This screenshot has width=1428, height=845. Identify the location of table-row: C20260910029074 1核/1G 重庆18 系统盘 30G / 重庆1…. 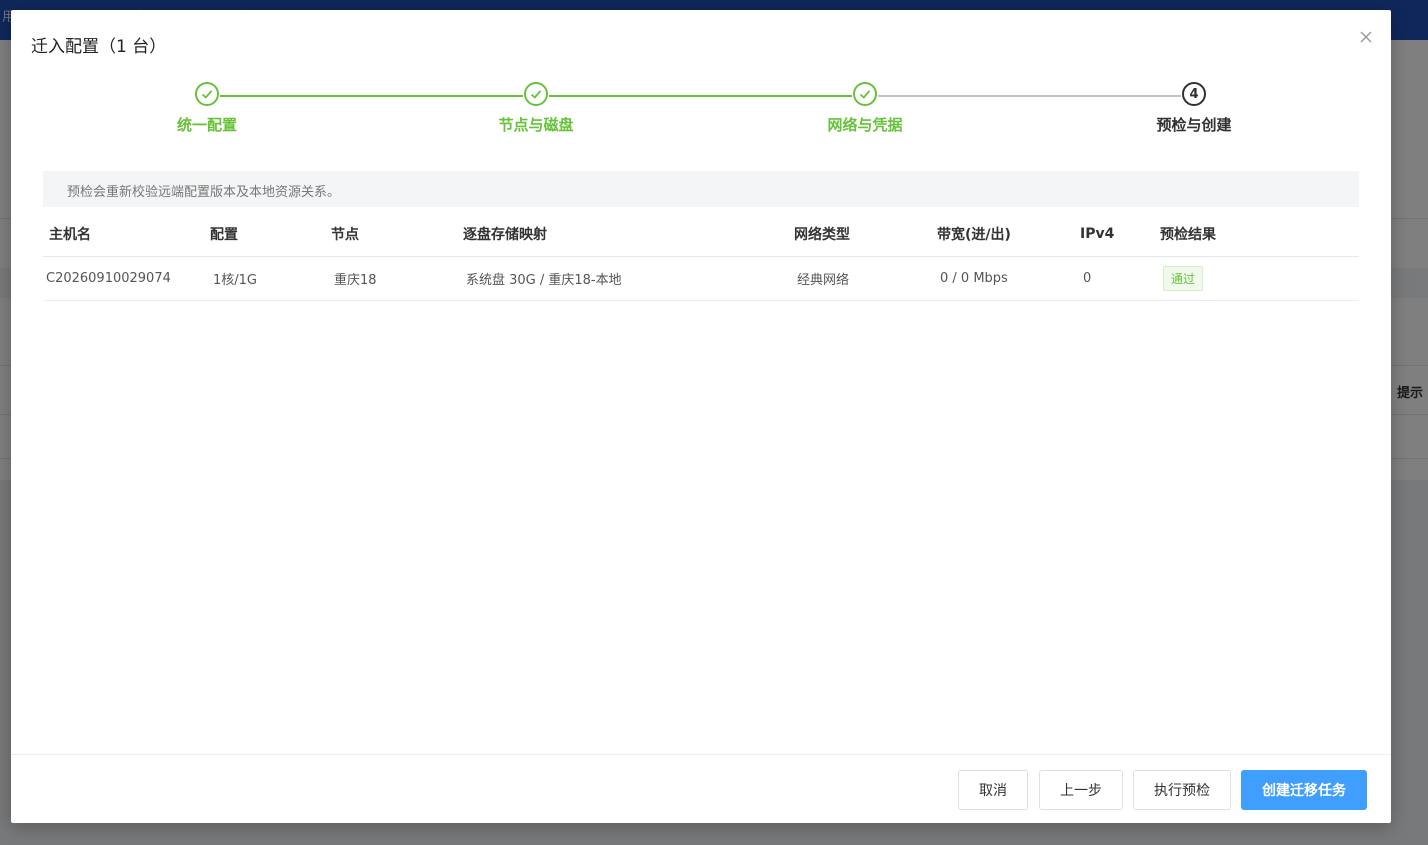
(701, 279).